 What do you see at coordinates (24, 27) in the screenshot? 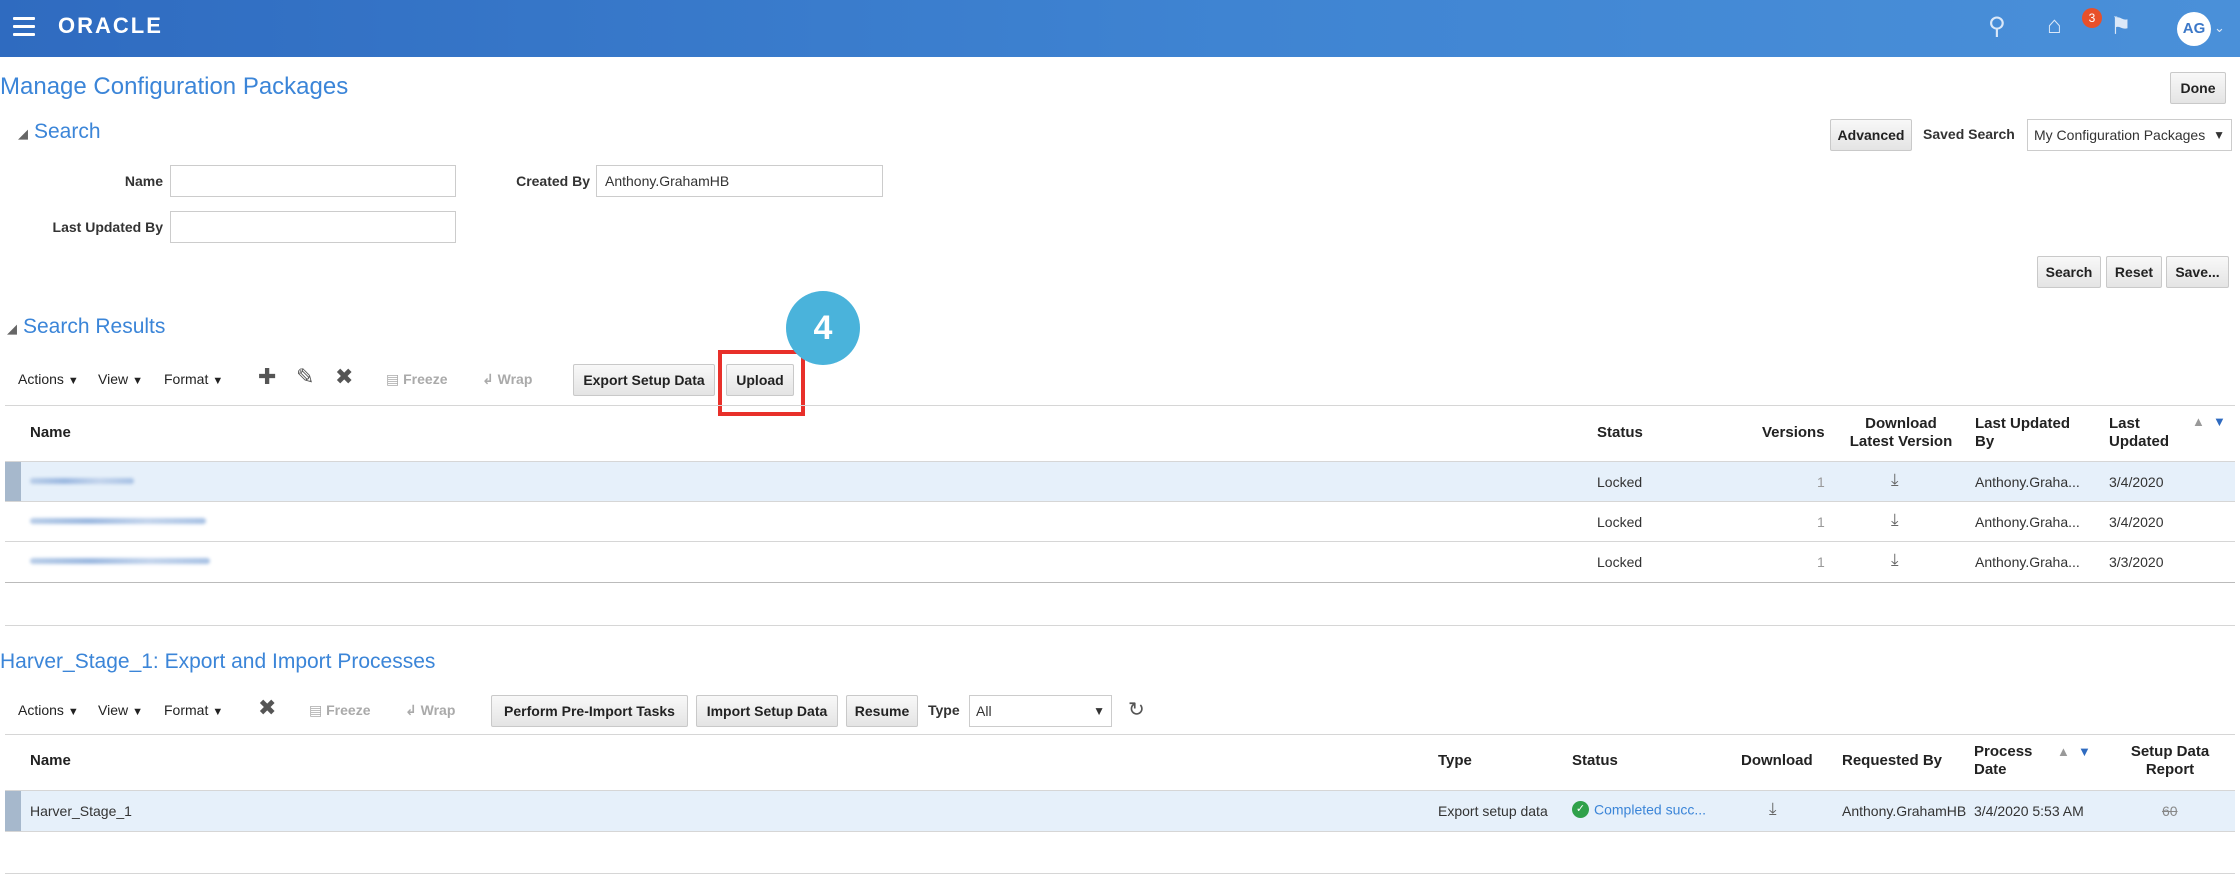
I see `menu-icon` at bounding box center [24, 27].